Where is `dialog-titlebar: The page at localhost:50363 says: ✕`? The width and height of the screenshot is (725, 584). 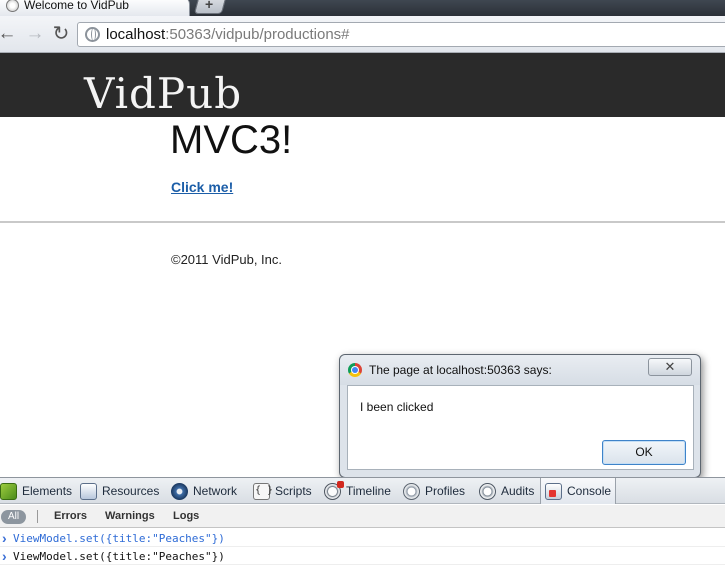 dialog-titlebar: The page at localhost:50363 says: ✕ is located at coordinates (520, 370).